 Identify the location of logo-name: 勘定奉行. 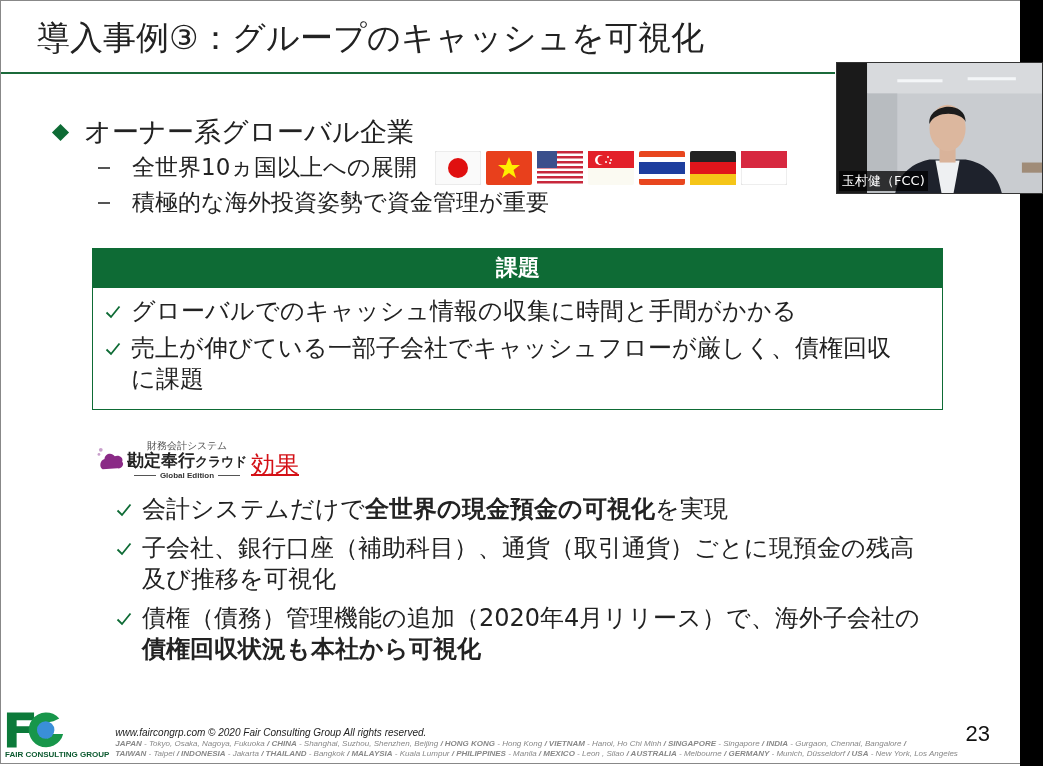
(161, 460).